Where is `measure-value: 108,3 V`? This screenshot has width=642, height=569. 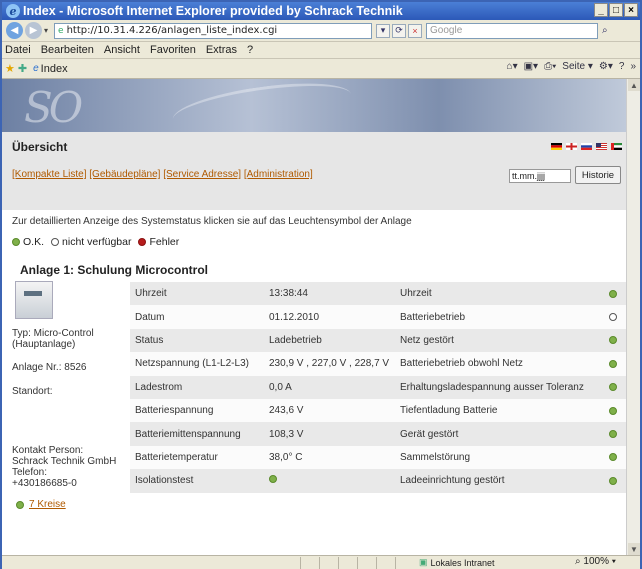
measure-value: 108,3 V is located at coordinates (286, 434).